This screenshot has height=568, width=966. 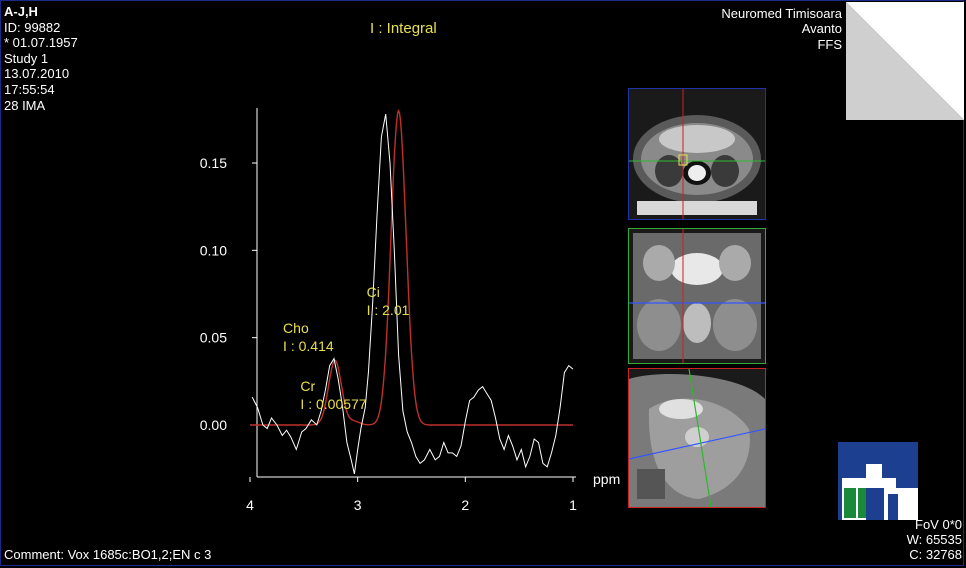 What do you see at coordinates (697, 154) in the screenshot?
I see `axial-localizer-image` at bounding box center [697, 154].